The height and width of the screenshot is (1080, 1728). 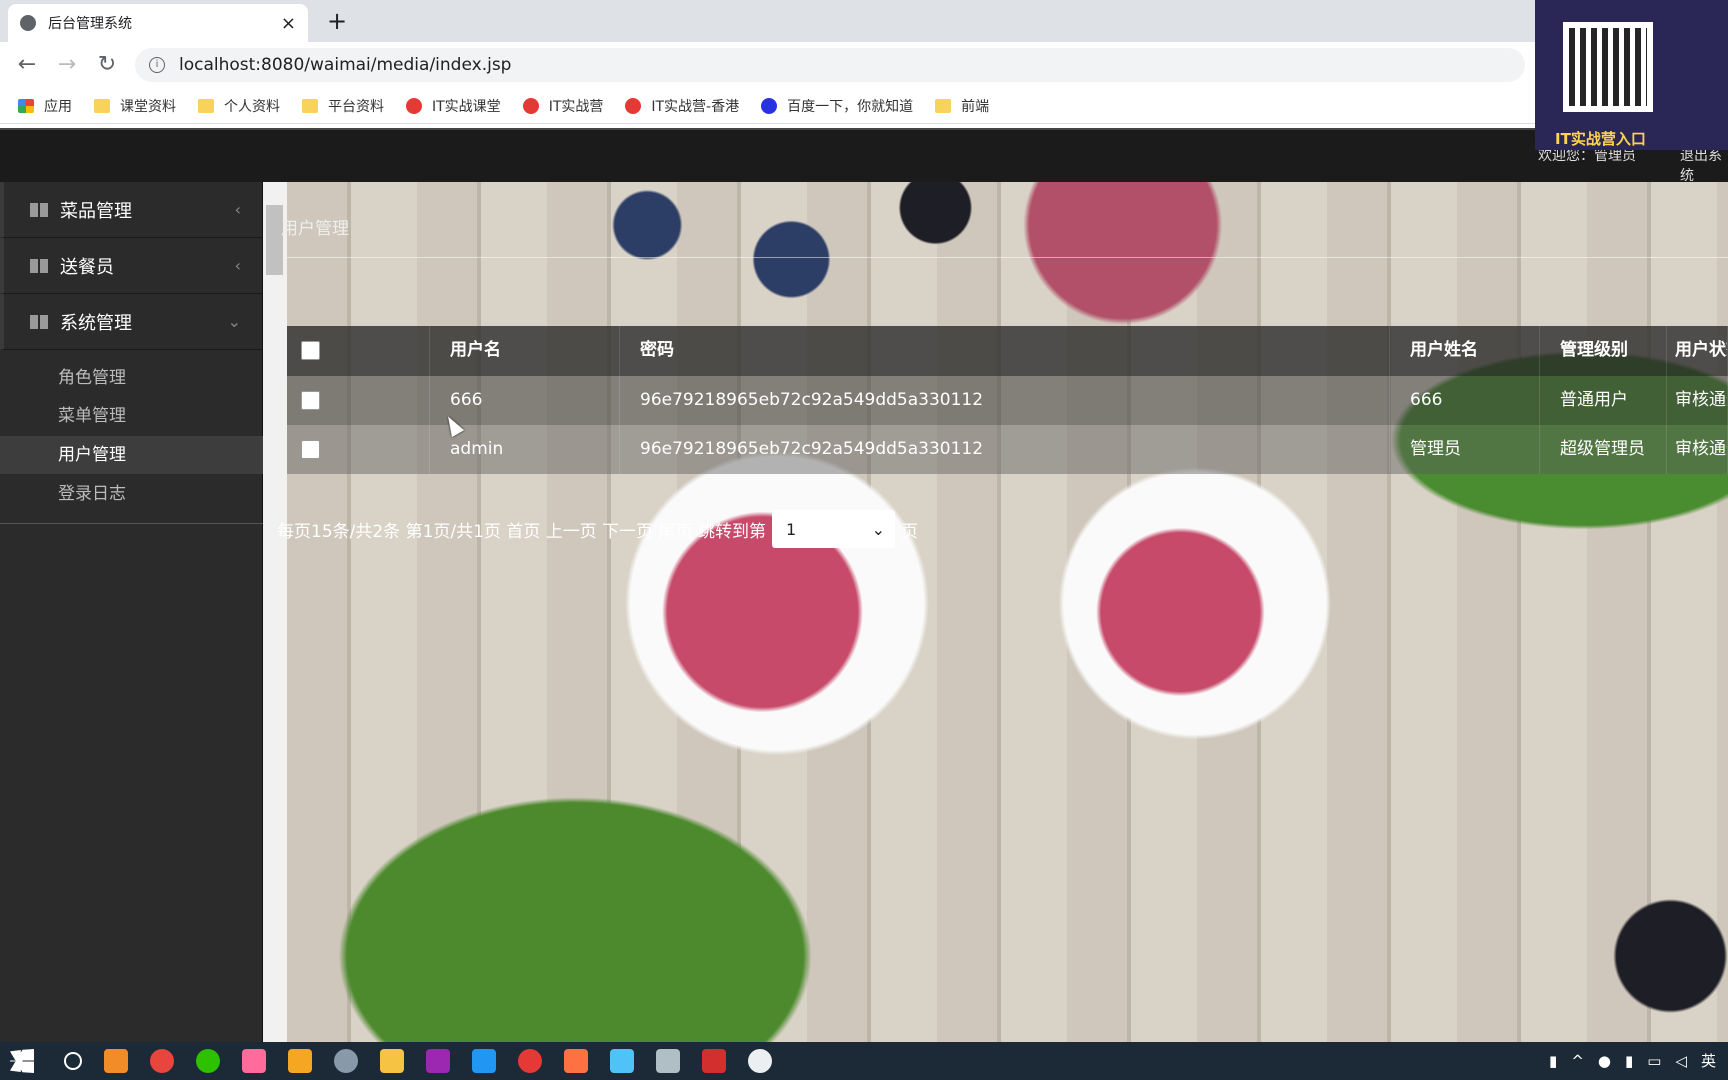 I want to click on select-all-checkbox, so click(x=310, y=350).